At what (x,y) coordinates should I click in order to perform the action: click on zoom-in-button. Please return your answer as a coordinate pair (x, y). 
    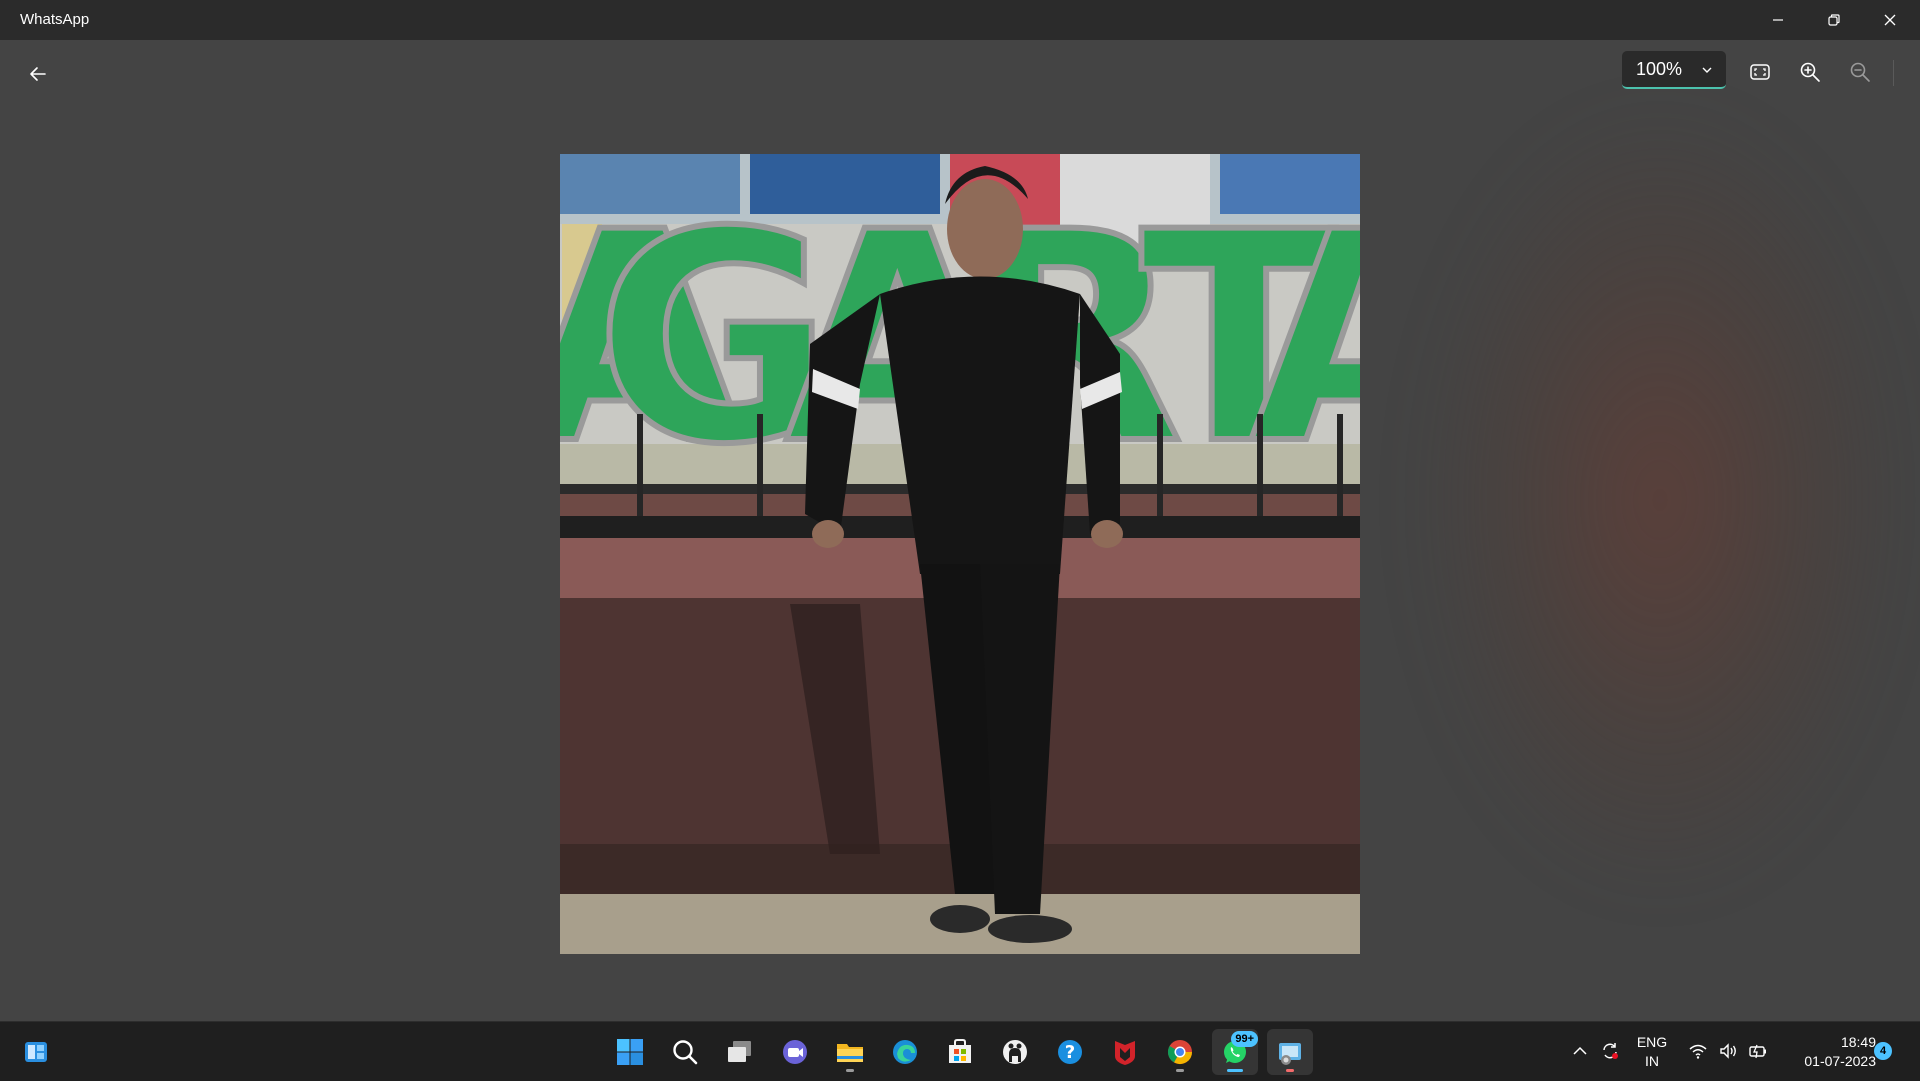
    Looking at the image, I should click on (1810, 72).